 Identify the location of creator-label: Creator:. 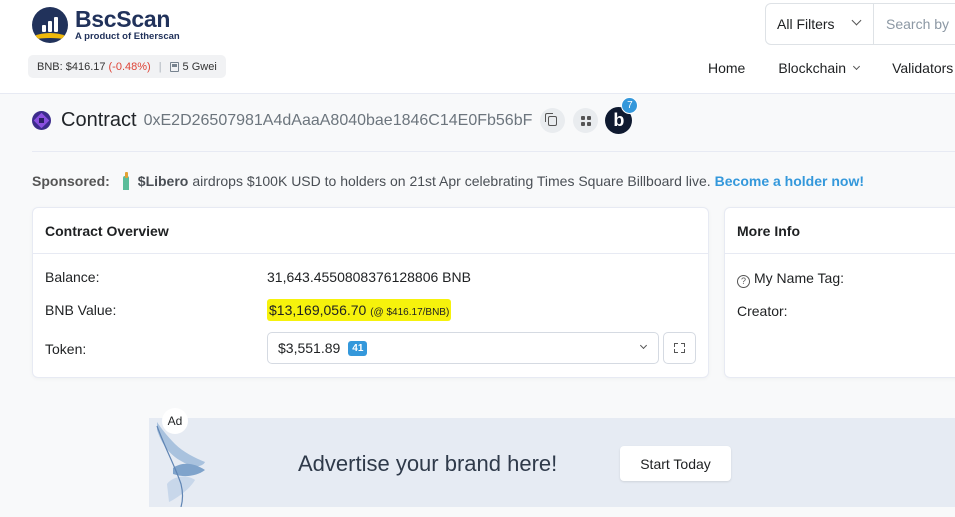
(762, 311).